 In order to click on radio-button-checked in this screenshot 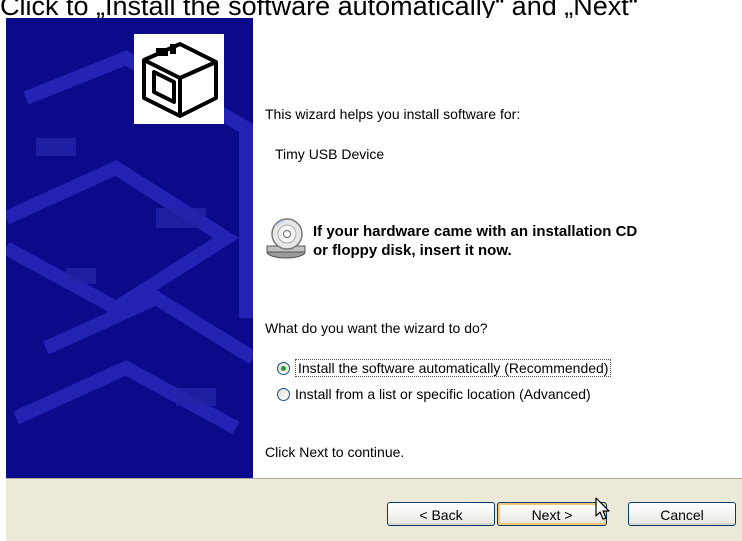, I will do `click(283, 368)`.